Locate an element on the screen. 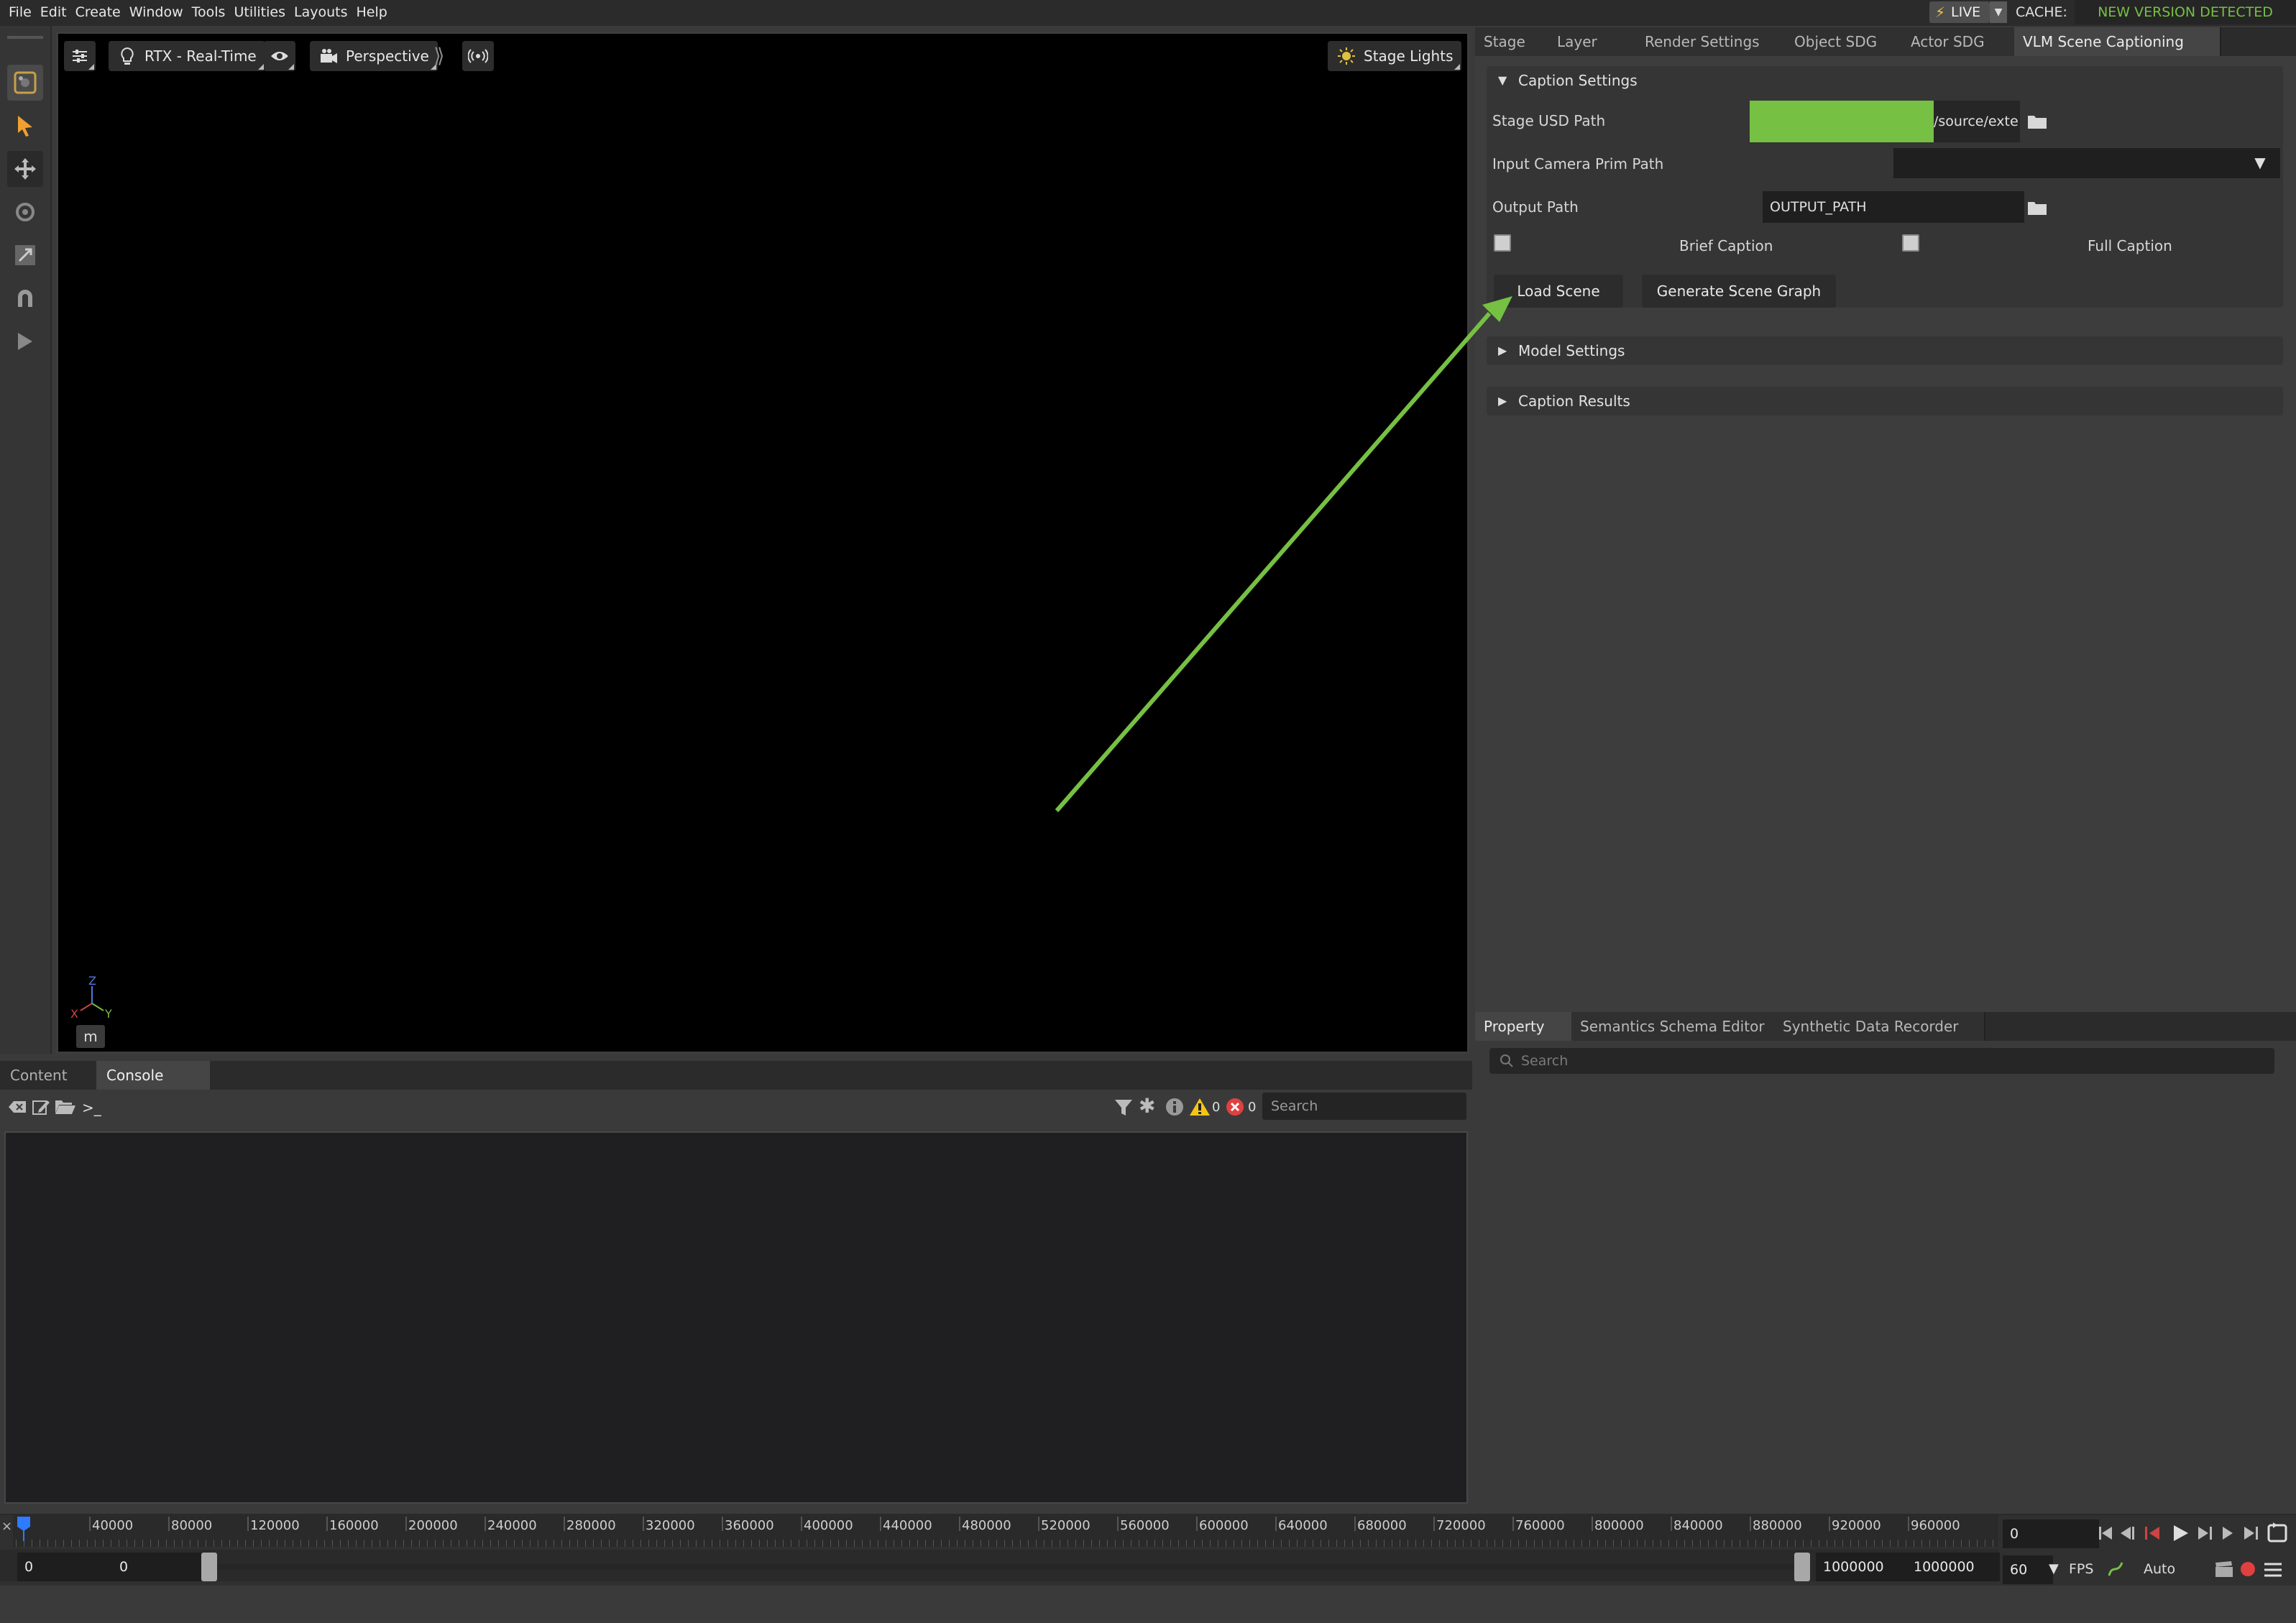  current-frame-field: 0 is located at coordinates (2051, 1533).